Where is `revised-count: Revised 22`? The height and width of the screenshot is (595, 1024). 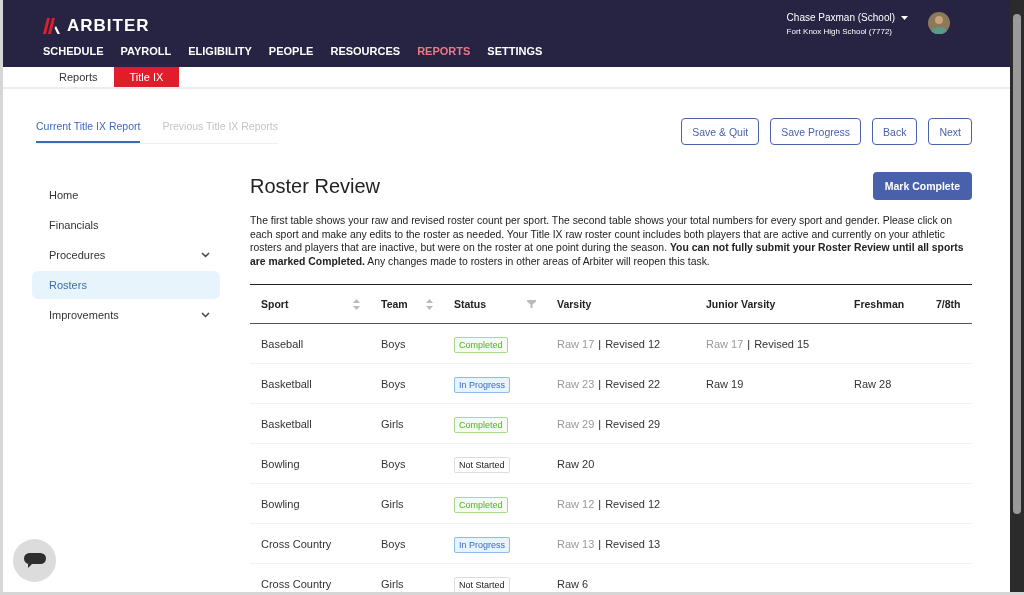 revised-count: Revised 22 is located at coordinates (633, 383).